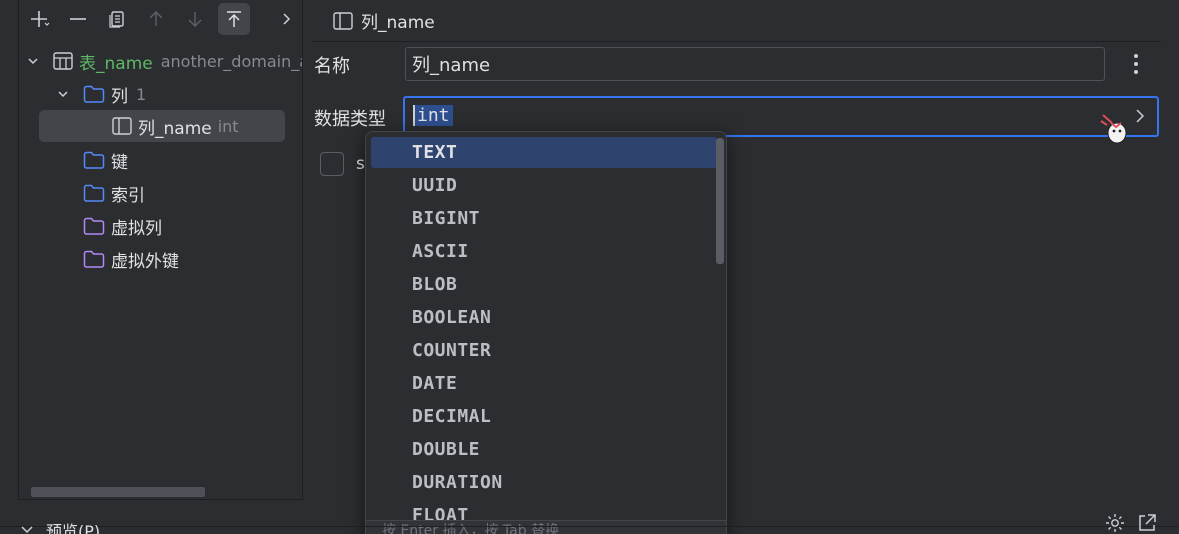 This screenshot has height=534, width=1179. Describe the element at coordinates (231, 61) in the screenshot. I see `table-extra: another_domain_a` at that location.